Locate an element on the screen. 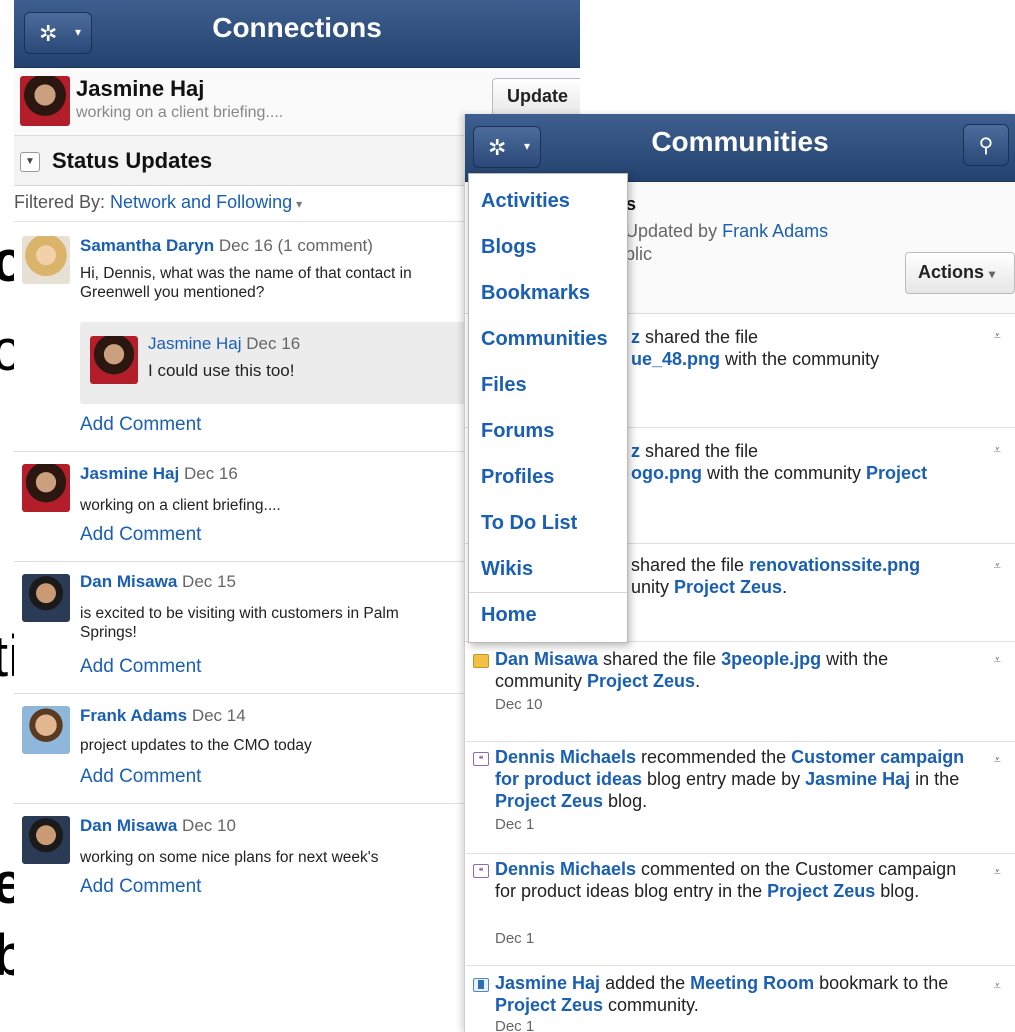 This screenshot has width=1015, height=1032. post-author: Frank Adams Dec 14 is located at coordinates (163, 716).